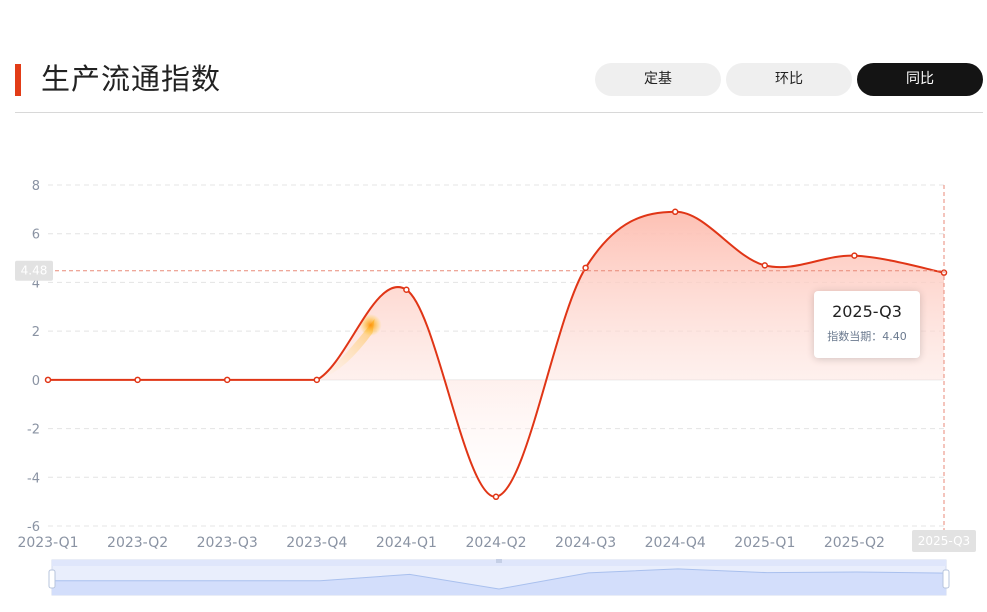 Image resolution: width=987 pixels, height=612 pixels. What do you see at coordinates (137, 543) in the screenshot?
I see `x-tick-label: 2023-Q2` at bounding box center [137, 543].